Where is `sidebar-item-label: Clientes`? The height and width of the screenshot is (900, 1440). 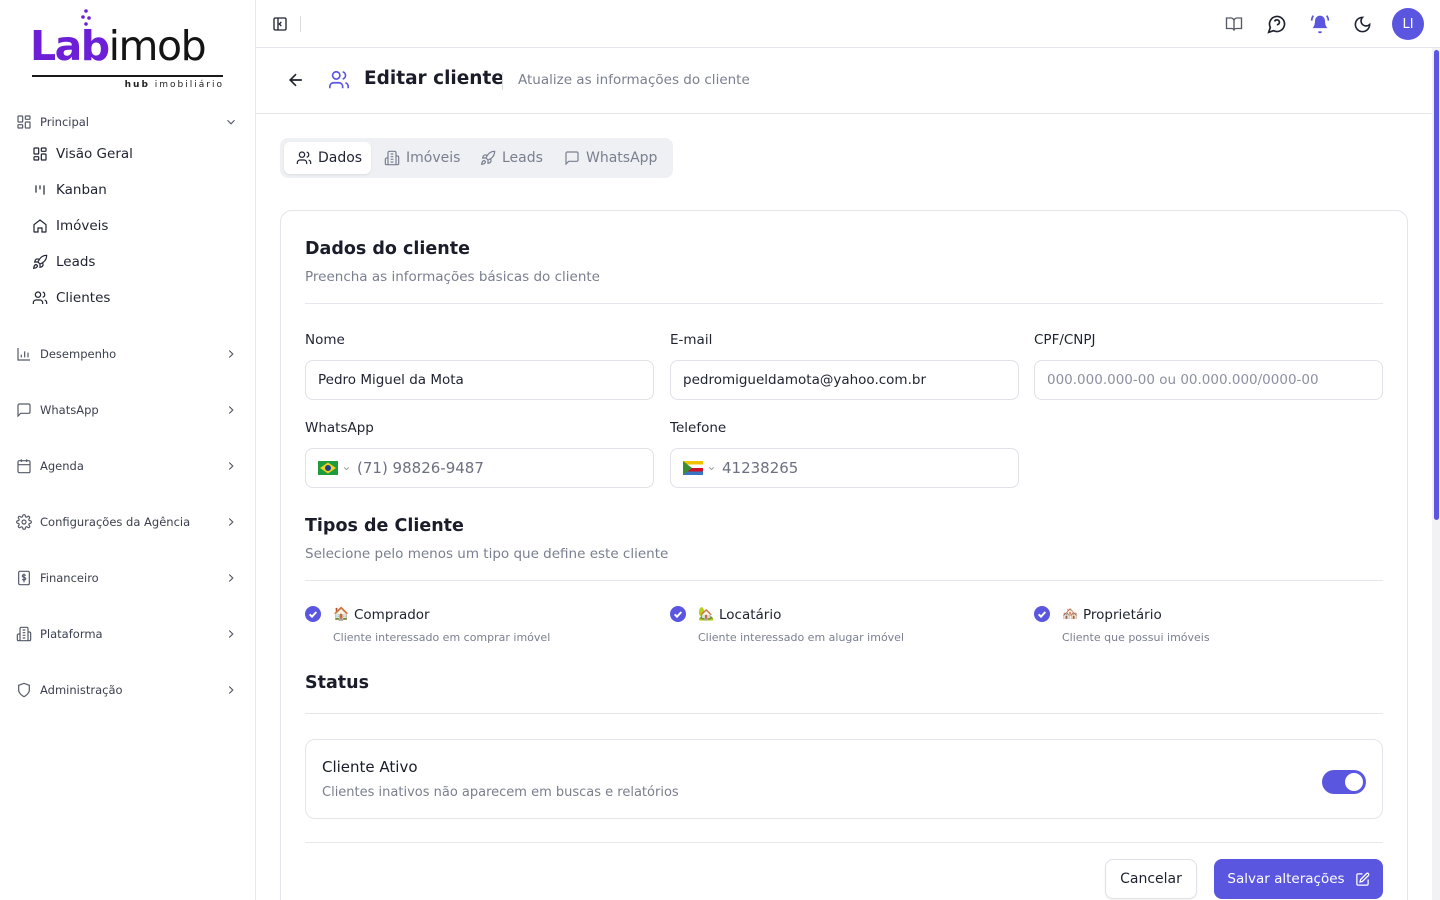 sidebar-item-label: Clientes is located at coordinates (83, 298).